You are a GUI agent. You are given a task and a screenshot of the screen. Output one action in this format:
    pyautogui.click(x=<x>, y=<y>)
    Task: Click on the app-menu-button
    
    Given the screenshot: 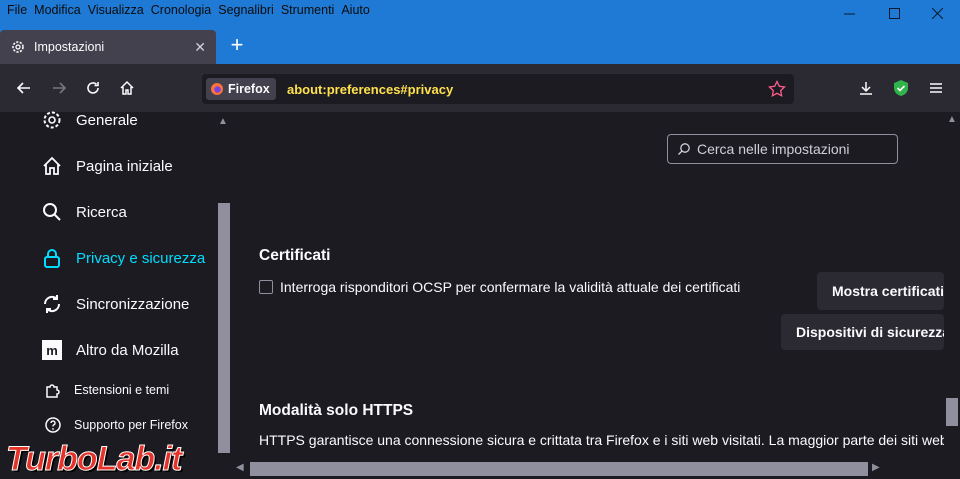 What is the action you would take?
    pyautogui.click(x=936, y=88)
    